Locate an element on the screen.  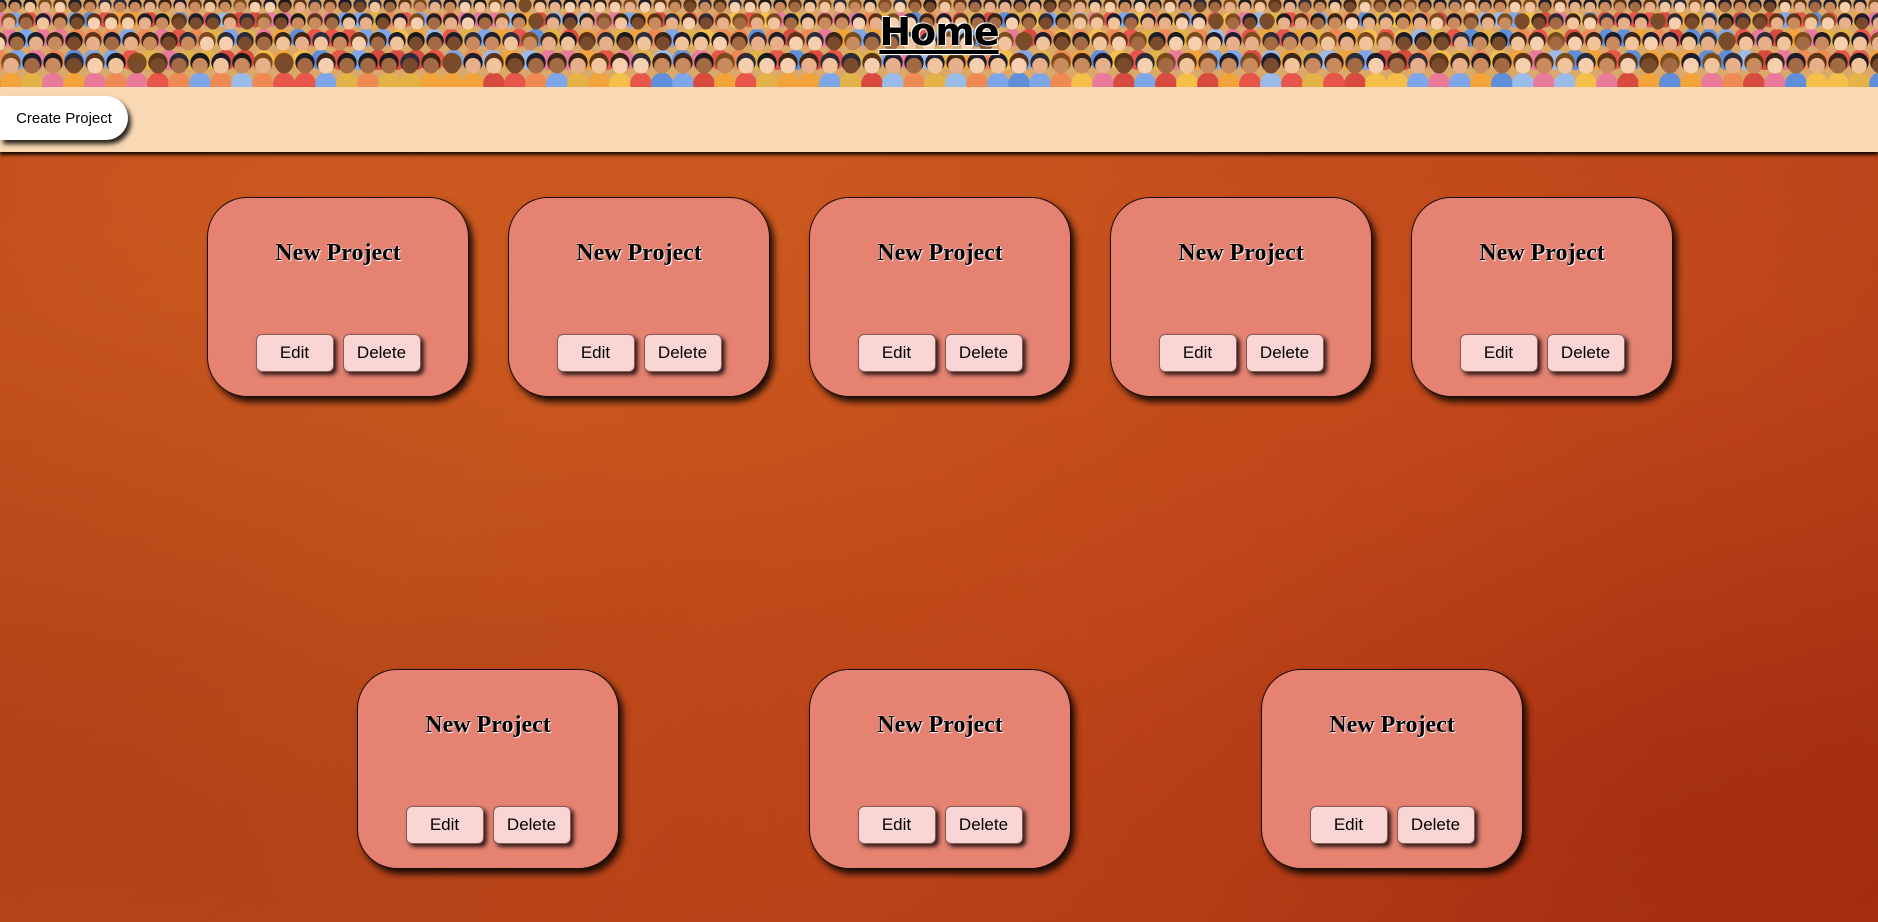
crowd-illustration is located at coordinates (939, 43).